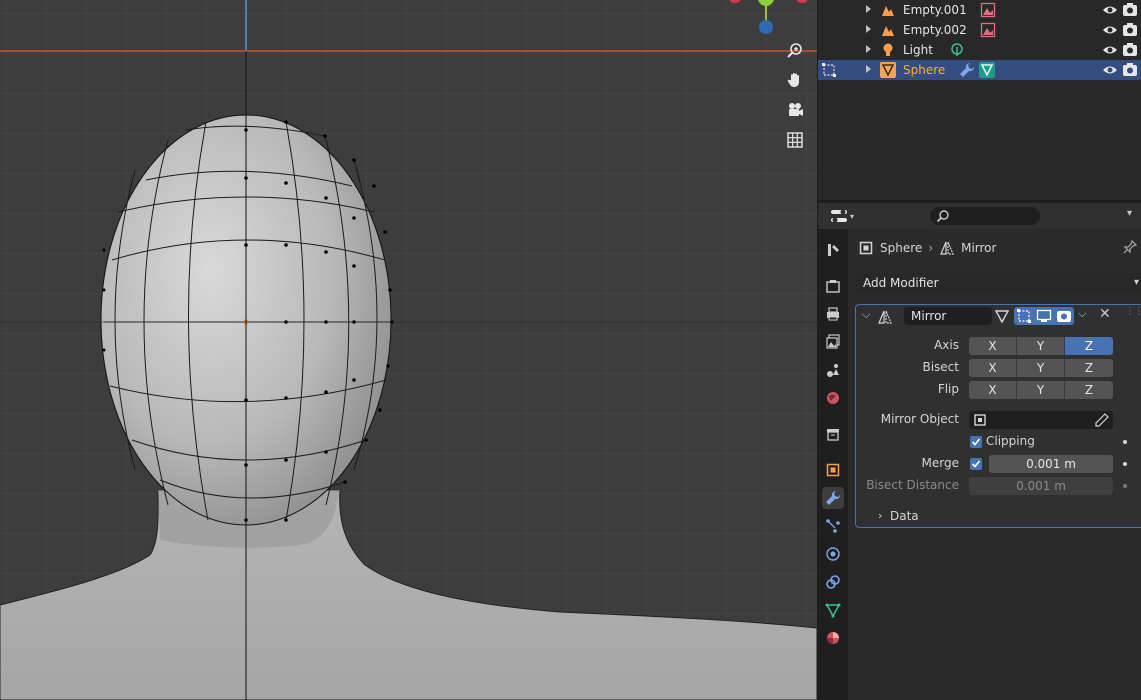  I want to click on flip-toggle-group: X Y Z, so click(1041, 390).